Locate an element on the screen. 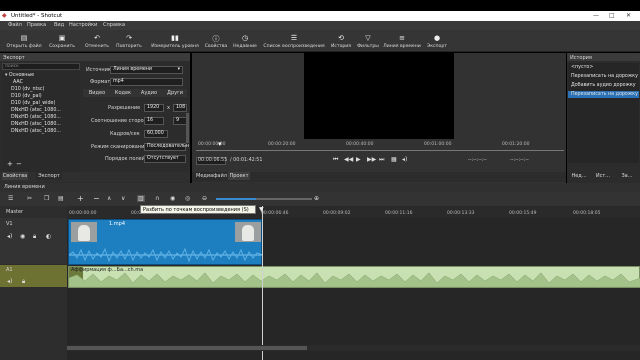 This screenshot has width=640, height=360. zoom-in-icon: ⊕ is located at coordinates (316, 198).